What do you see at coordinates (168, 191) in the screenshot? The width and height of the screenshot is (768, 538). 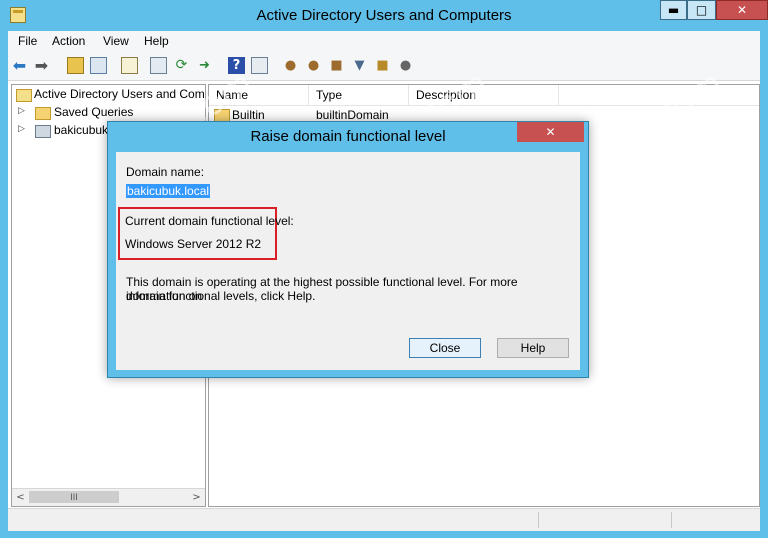 I see `domain-name-value: bakicubuk.local` at bounding box center [168, 191].